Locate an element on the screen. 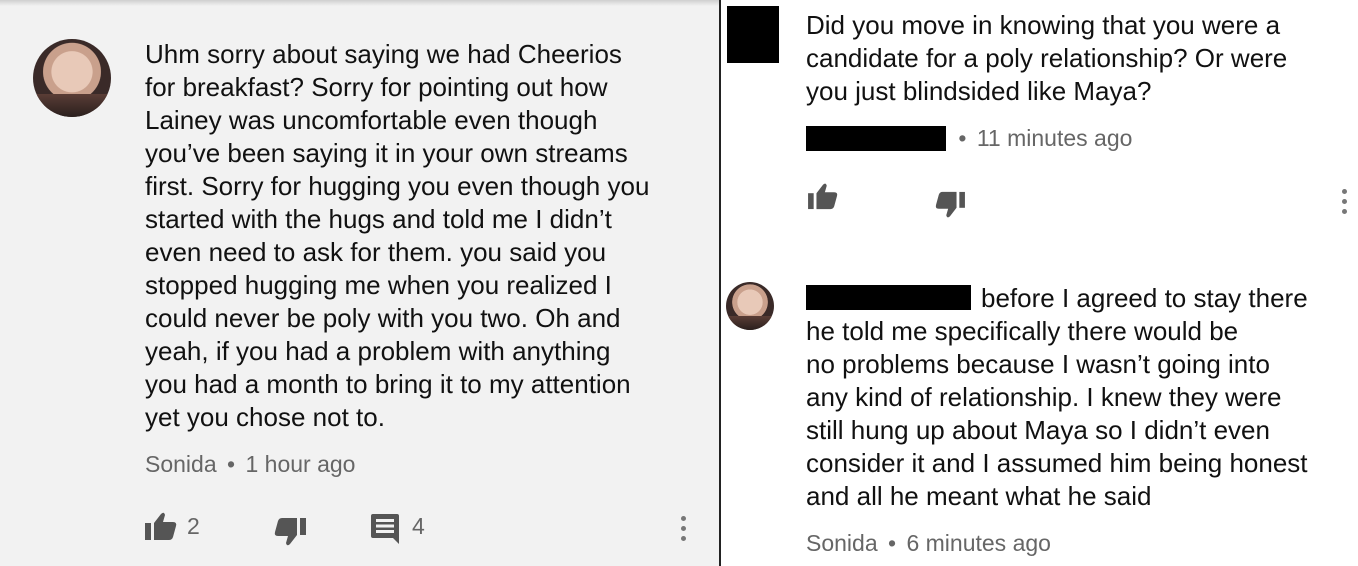 This screenshot has height=566, width=1358. comment-meta: Sonida • 6 minutes ago is located at coordinates (928, 543).